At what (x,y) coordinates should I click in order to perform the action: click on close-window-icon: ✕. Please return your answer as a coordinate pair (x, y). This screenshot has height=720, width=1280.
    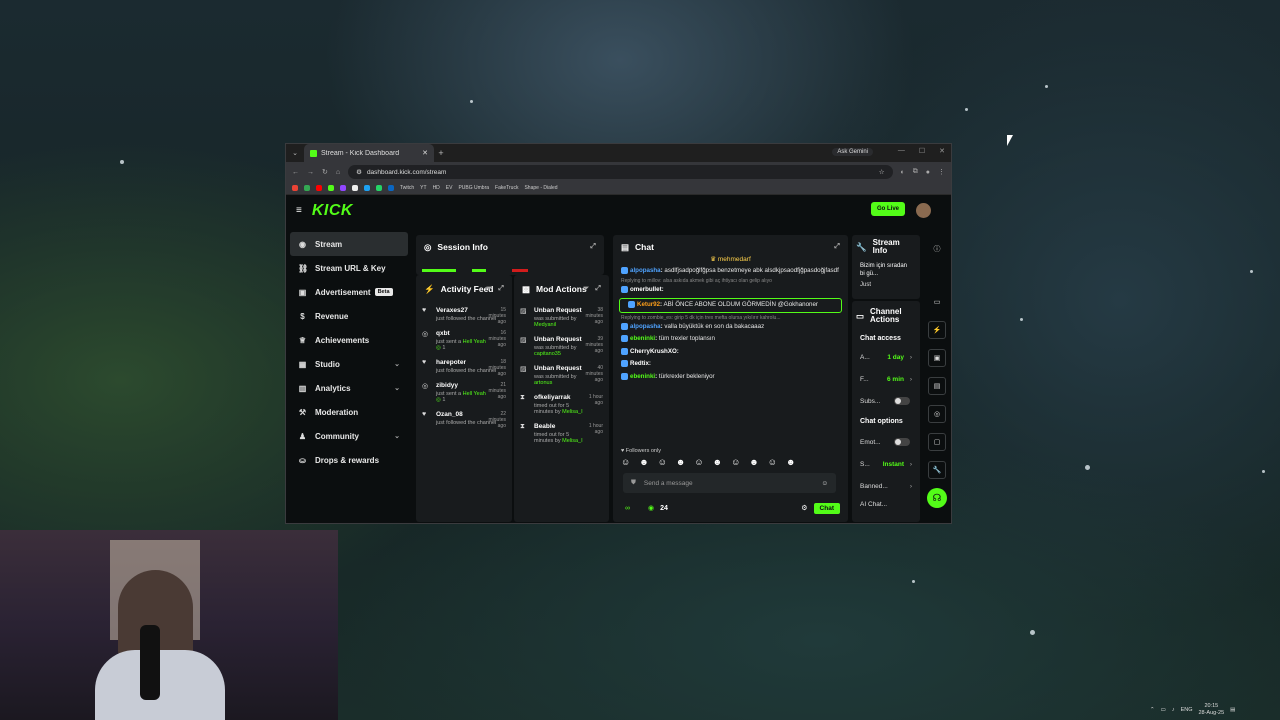
    Looking at the image, I should click on (942, 151).